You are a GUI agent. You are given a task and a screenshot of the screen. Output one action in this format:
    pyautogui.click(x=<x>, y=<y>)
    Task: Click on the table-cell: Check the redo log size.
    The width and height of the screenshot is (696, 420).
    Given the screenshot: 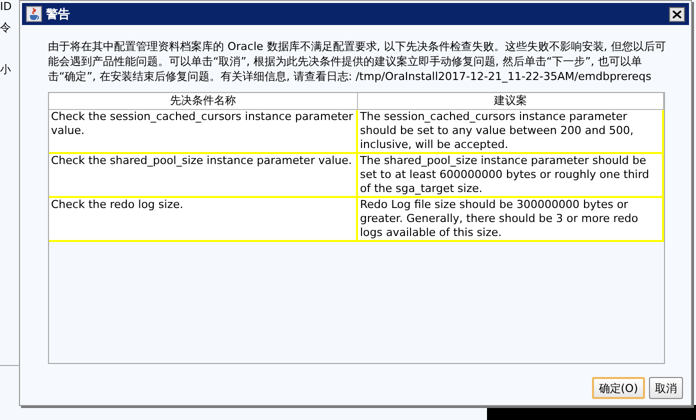 What is the action you would take?
    pyautogui.click(x=203, y=219)
    